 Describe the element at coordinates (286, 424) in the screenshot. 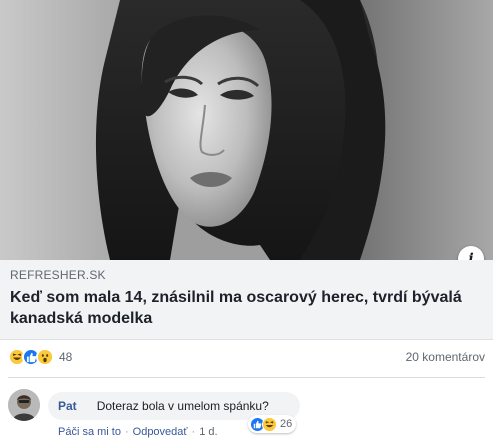

I see `comment-reaction-count: 26` at that location.